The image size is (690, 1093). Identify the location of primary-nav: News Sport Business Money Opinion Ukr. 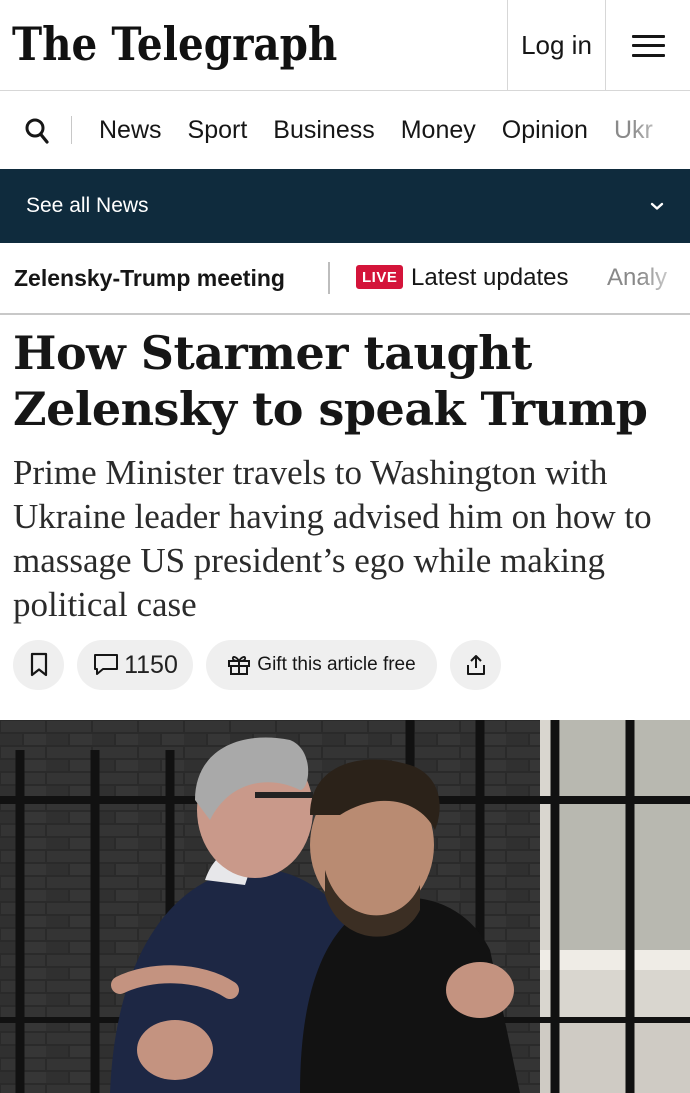
(345, 130).